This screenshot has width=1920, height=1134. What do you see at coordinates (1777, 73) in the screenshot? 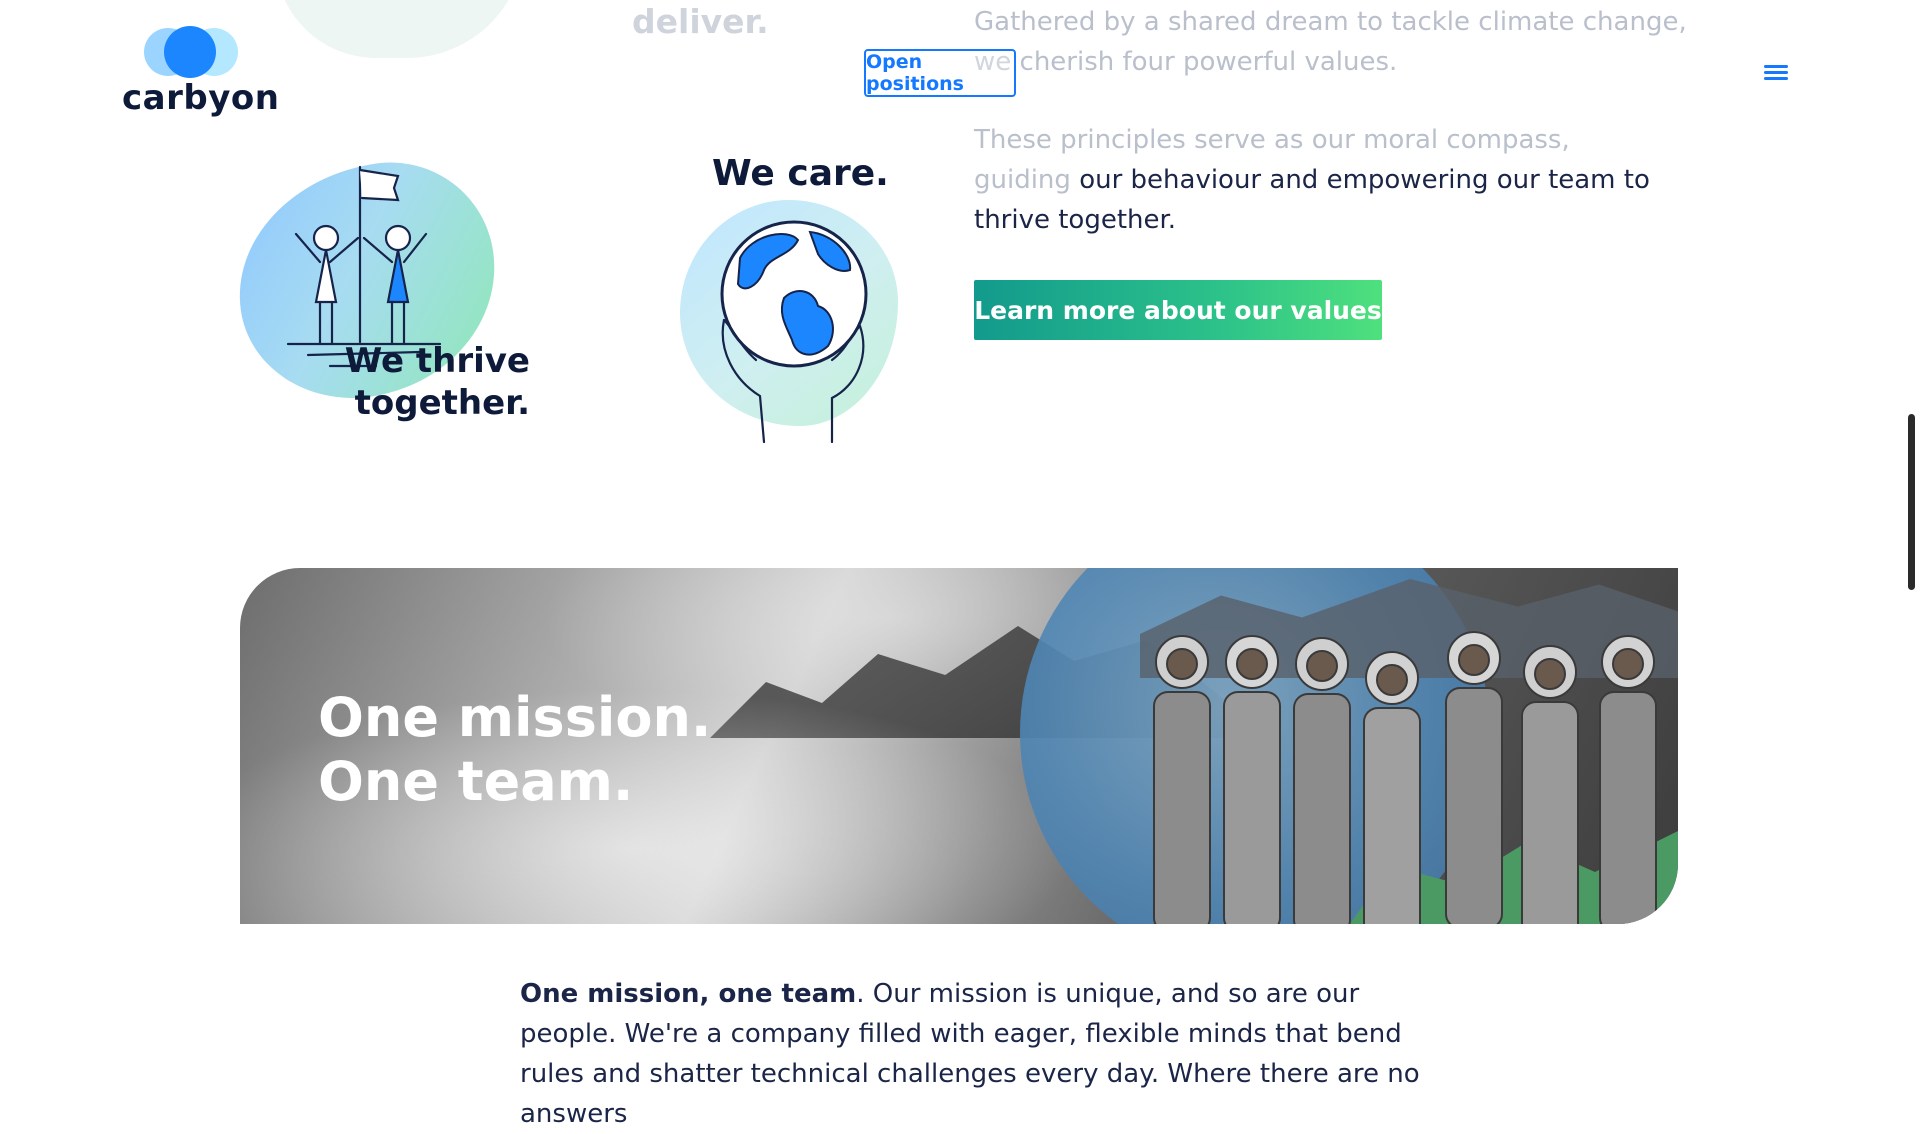
I see `hamburger-icon` at bounding box center [1777, 73].